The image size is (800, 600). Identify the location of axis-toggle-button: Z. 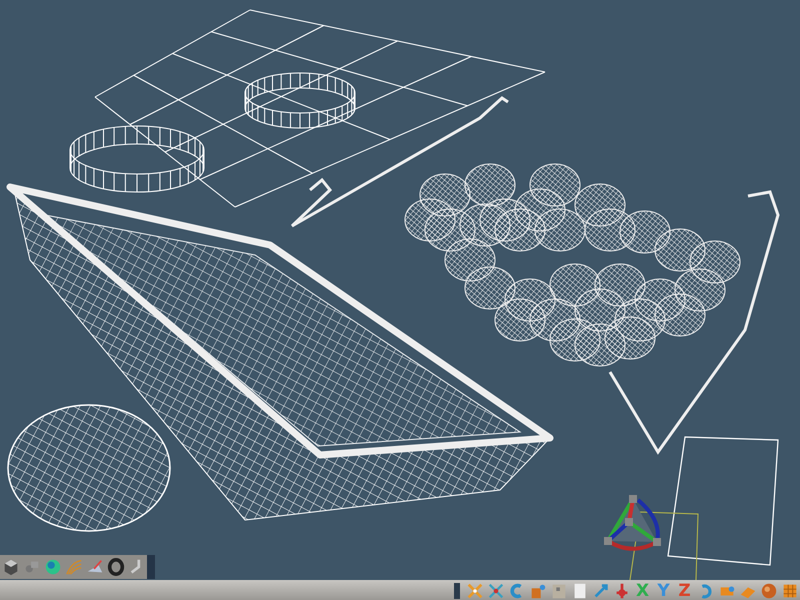
(684, 590).